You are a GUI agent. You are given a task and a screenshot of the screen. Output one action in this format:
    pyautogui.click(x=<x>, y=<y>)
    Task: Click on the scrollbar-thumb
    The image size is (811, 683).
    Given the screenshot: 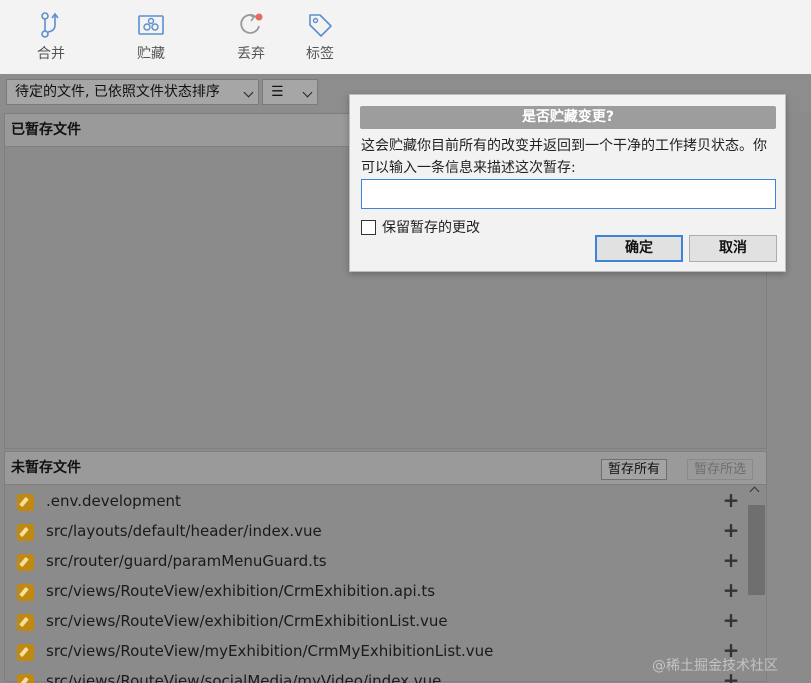 What is the action you would take?
    pyautogui.click(x=756, y=550)
    